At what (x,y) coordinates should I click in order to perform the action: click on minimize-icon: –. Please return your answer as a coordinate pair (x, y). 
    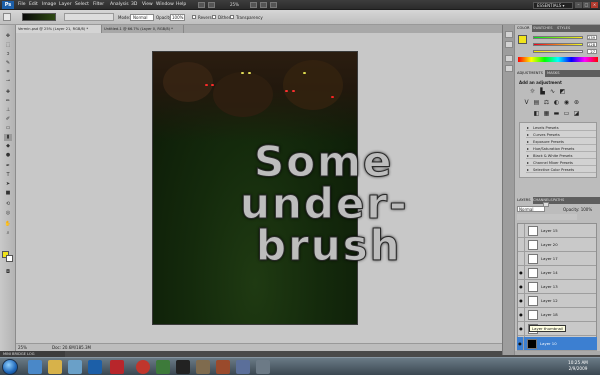
    Looking at the image, I should click on (578, 5).